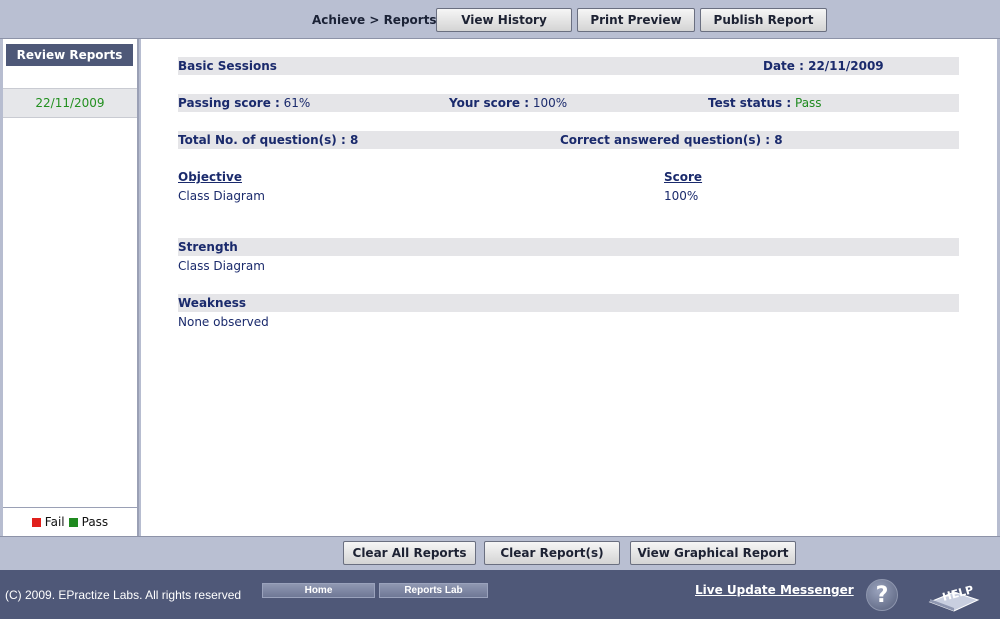 The image size is (1000, 619). I want to click on sidebar: Review Reports 22/11/2009 Fail Pass, so click(71, 287).